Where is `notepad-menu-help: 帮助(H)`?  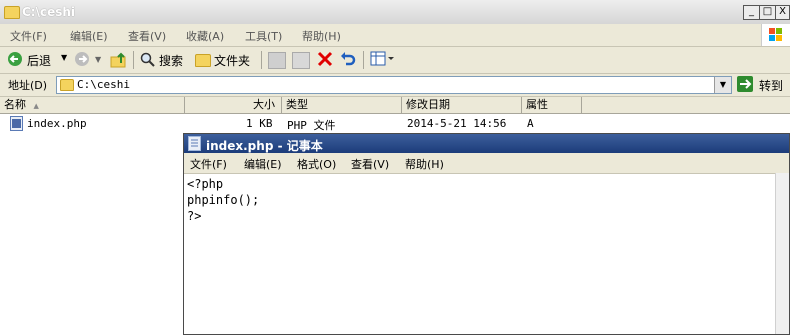
notepad-menu-help: 帮助(H) is located at coordinates (424, 164).